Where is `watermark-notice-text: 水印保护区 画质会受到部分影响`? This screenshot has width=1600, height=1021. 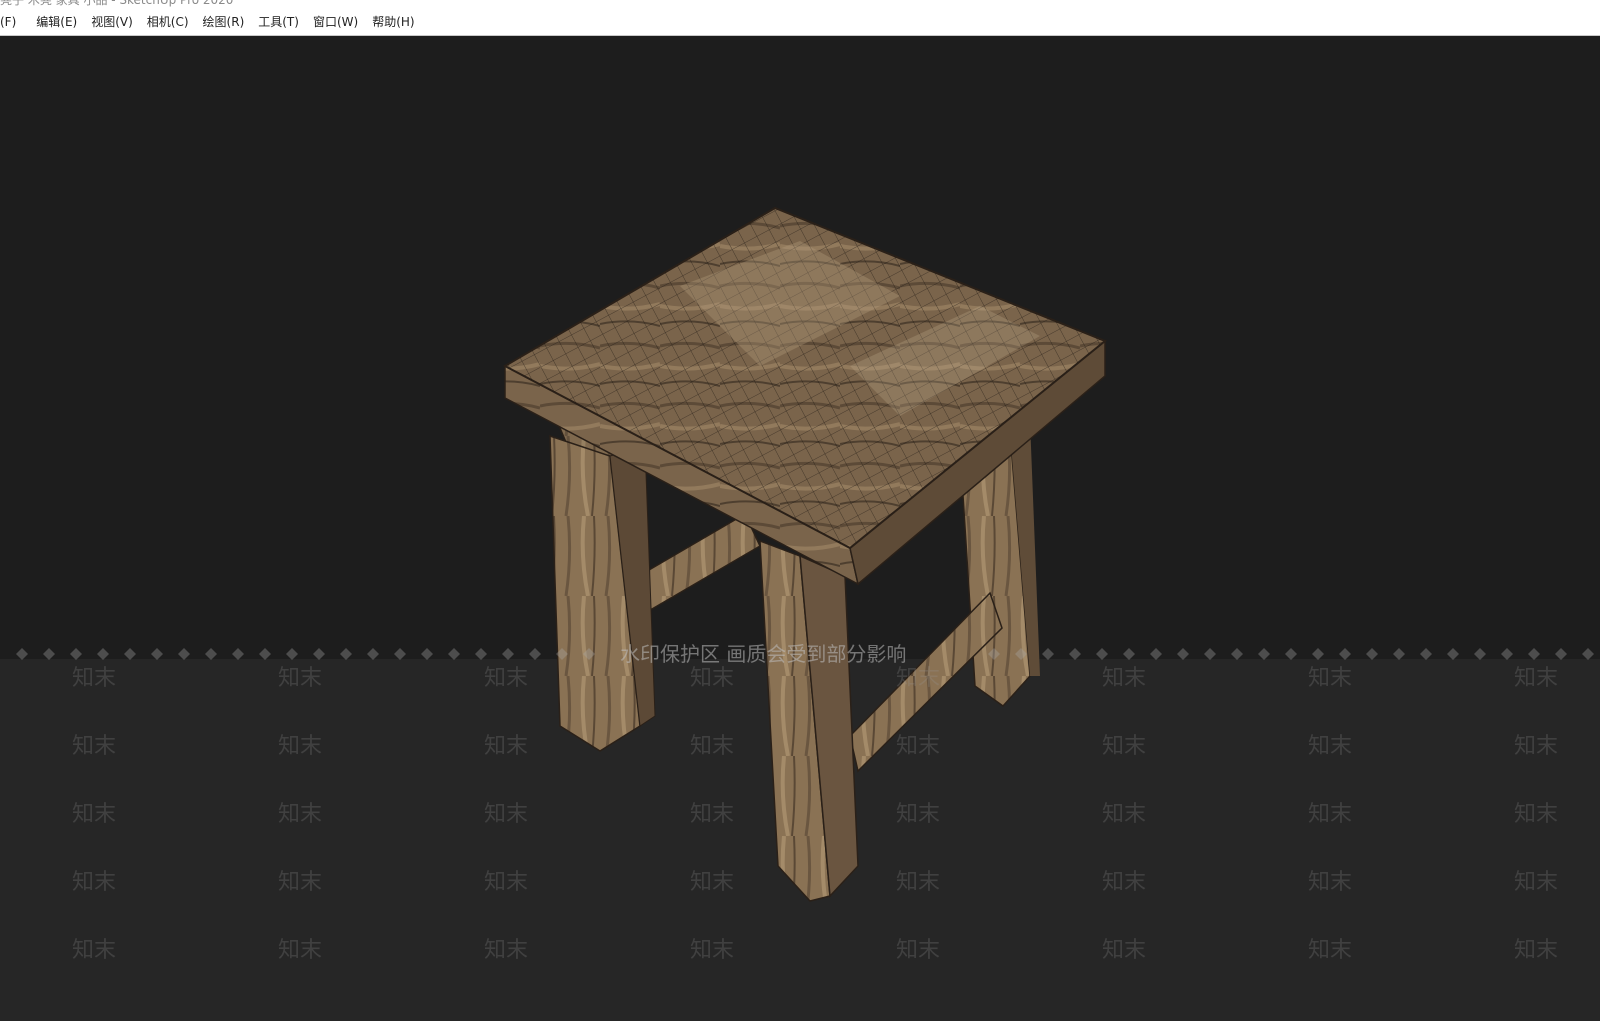 watermark-notice-text: 水印保护区 画质会受到部分影响 is located at coordinates (763, 654).